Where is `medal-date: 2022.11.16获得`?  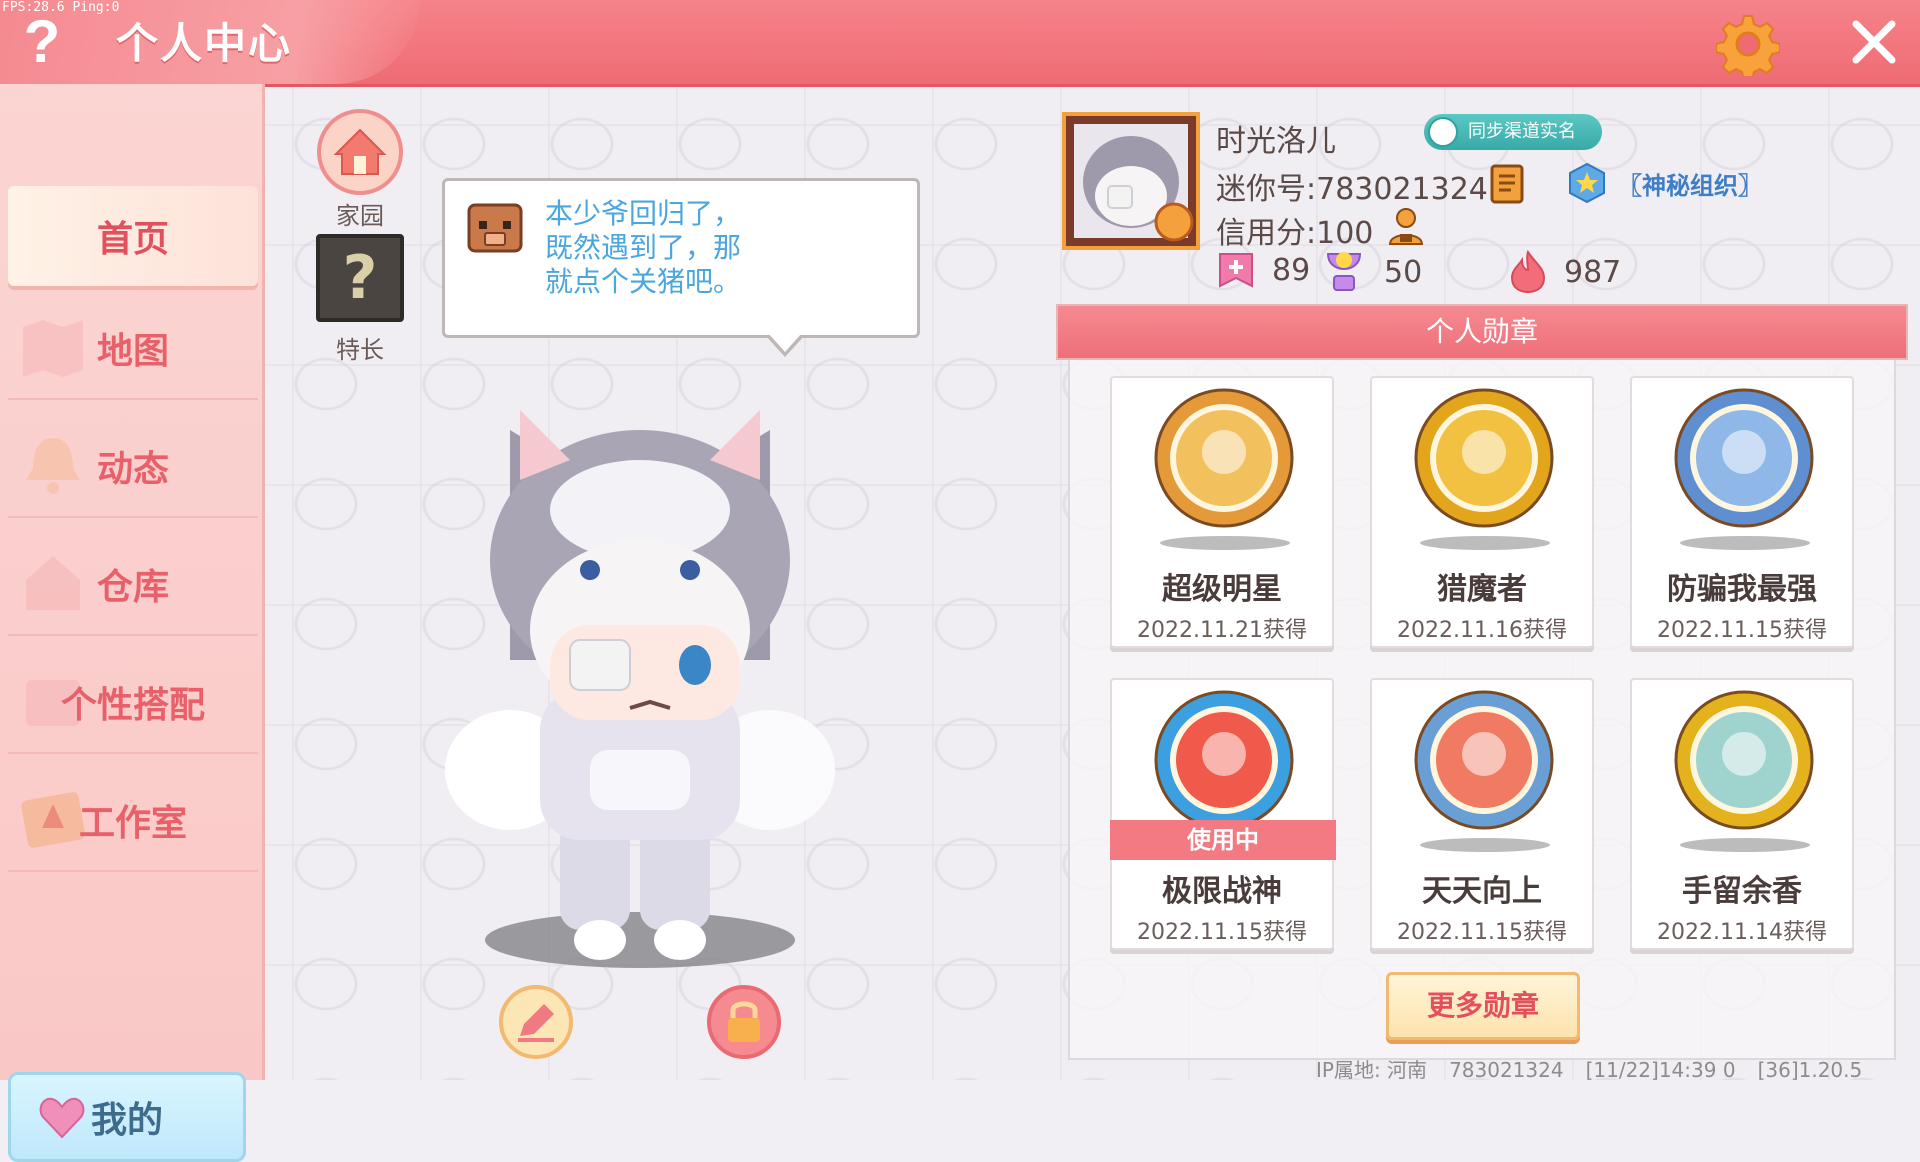
medal-date: 2022.11.16获得 is located at coordinates (1482, 630).